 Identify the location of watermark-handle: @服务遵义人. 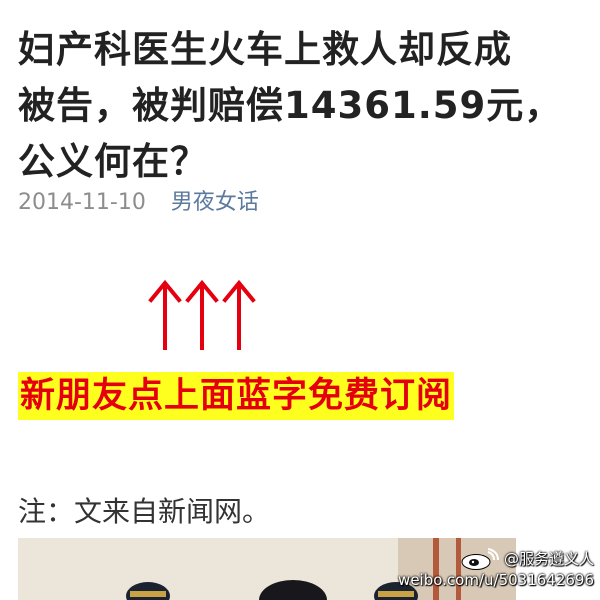
(548, 558).